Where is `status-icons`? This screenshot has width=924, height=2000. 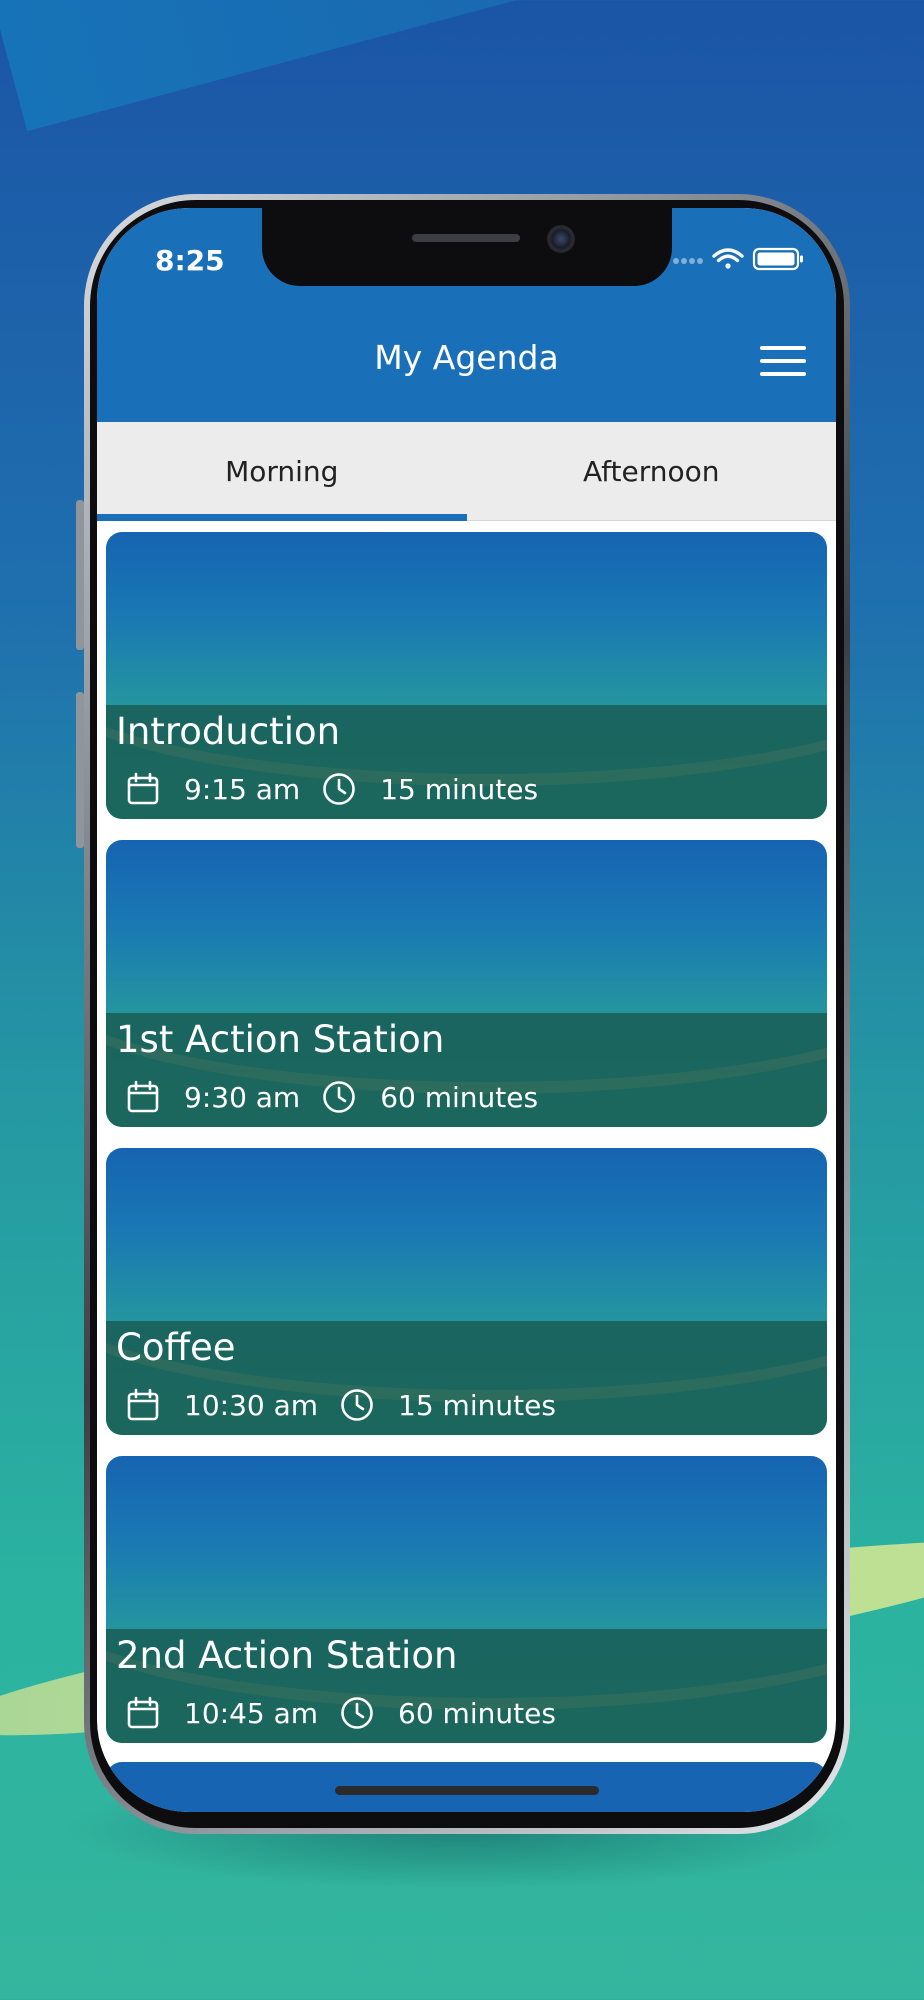 status-icons is located at coordinates (740, 259).